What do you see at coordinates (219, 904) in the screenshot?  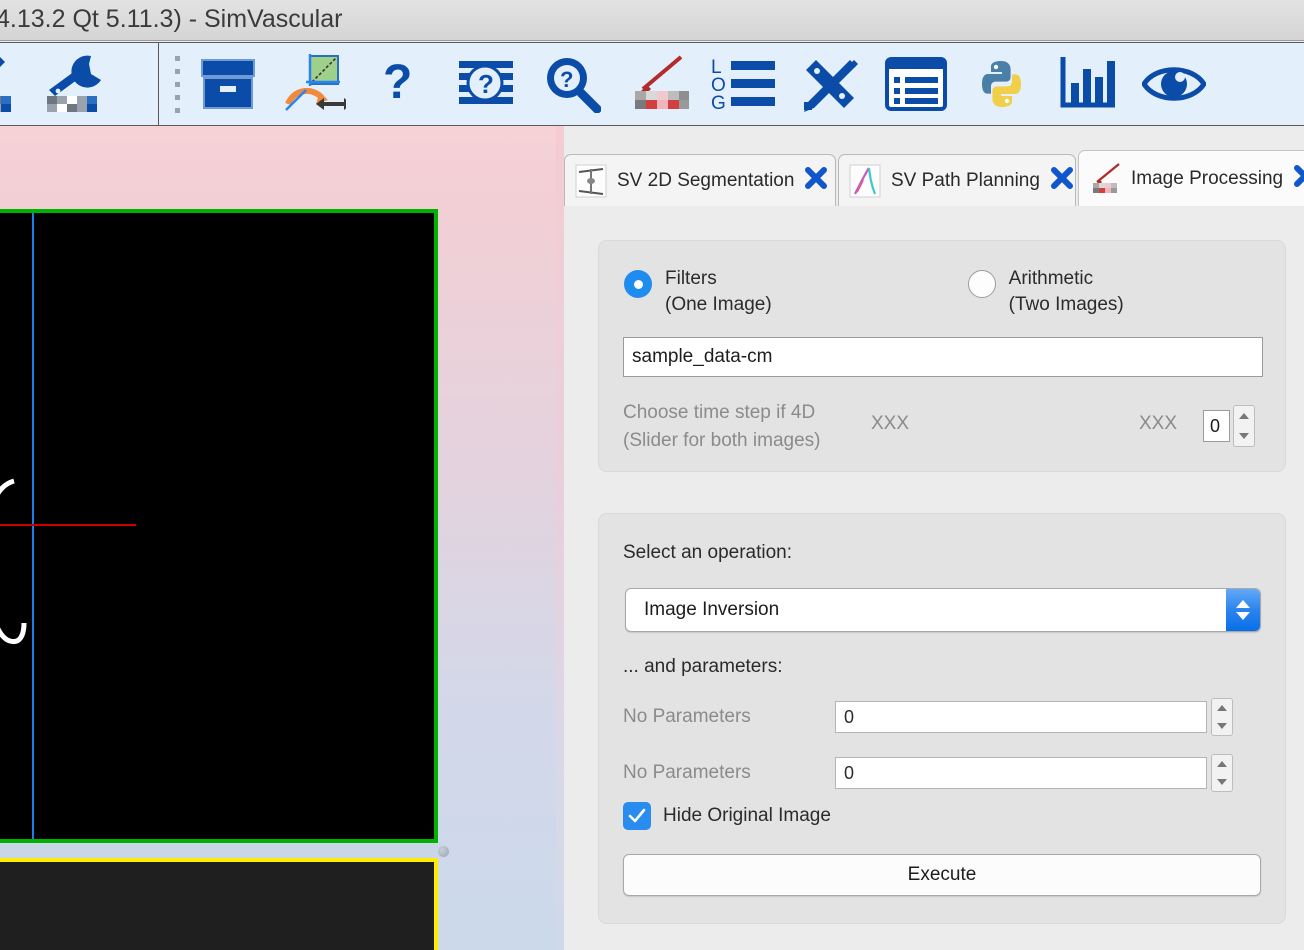 I see `render-view-lower` at bounding box center [219, 904].